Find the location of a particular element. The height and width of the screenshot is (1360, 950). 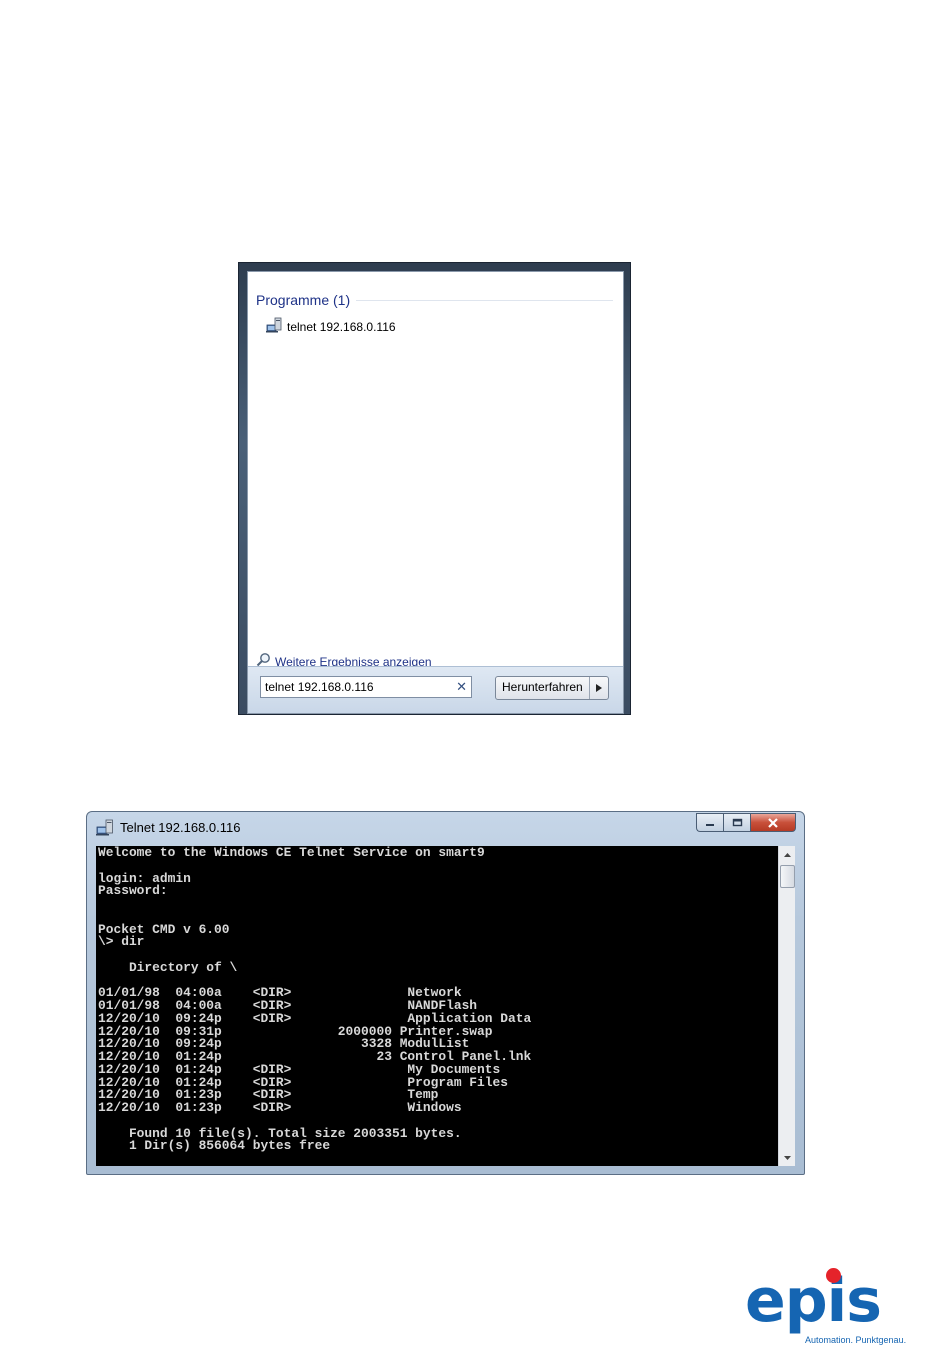

close-button is located at coordinates (773, 822).